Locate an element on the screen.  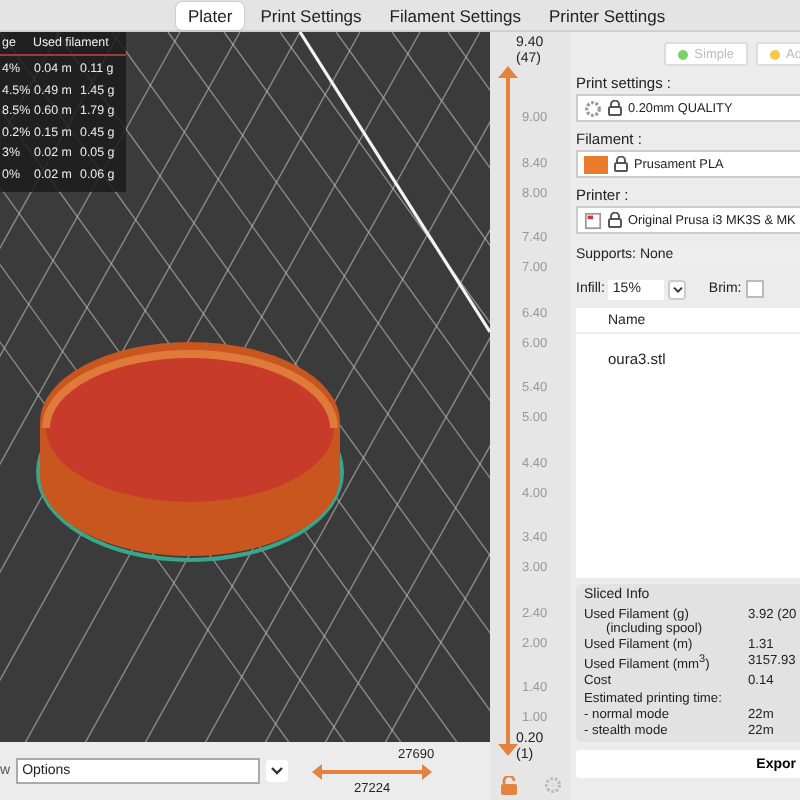
tab: Filament Settings is located at coordinates (455, 15).